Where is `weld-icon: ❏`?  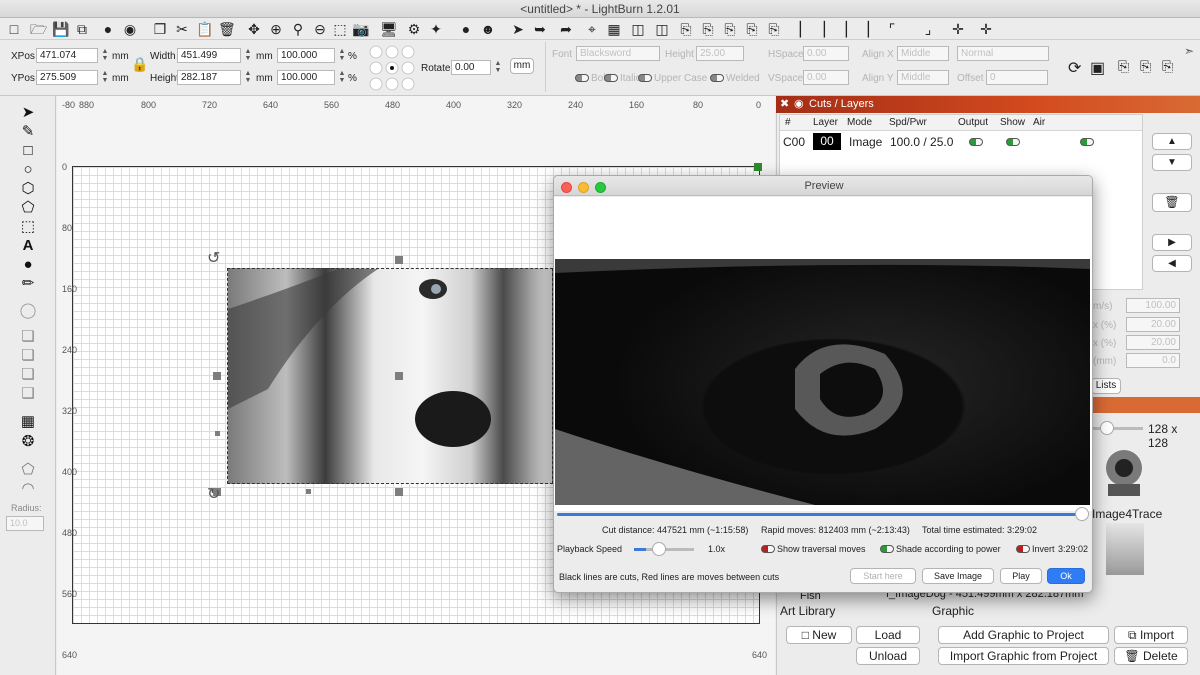 weld-icon: ❏ is located at coordinates (28, 394).